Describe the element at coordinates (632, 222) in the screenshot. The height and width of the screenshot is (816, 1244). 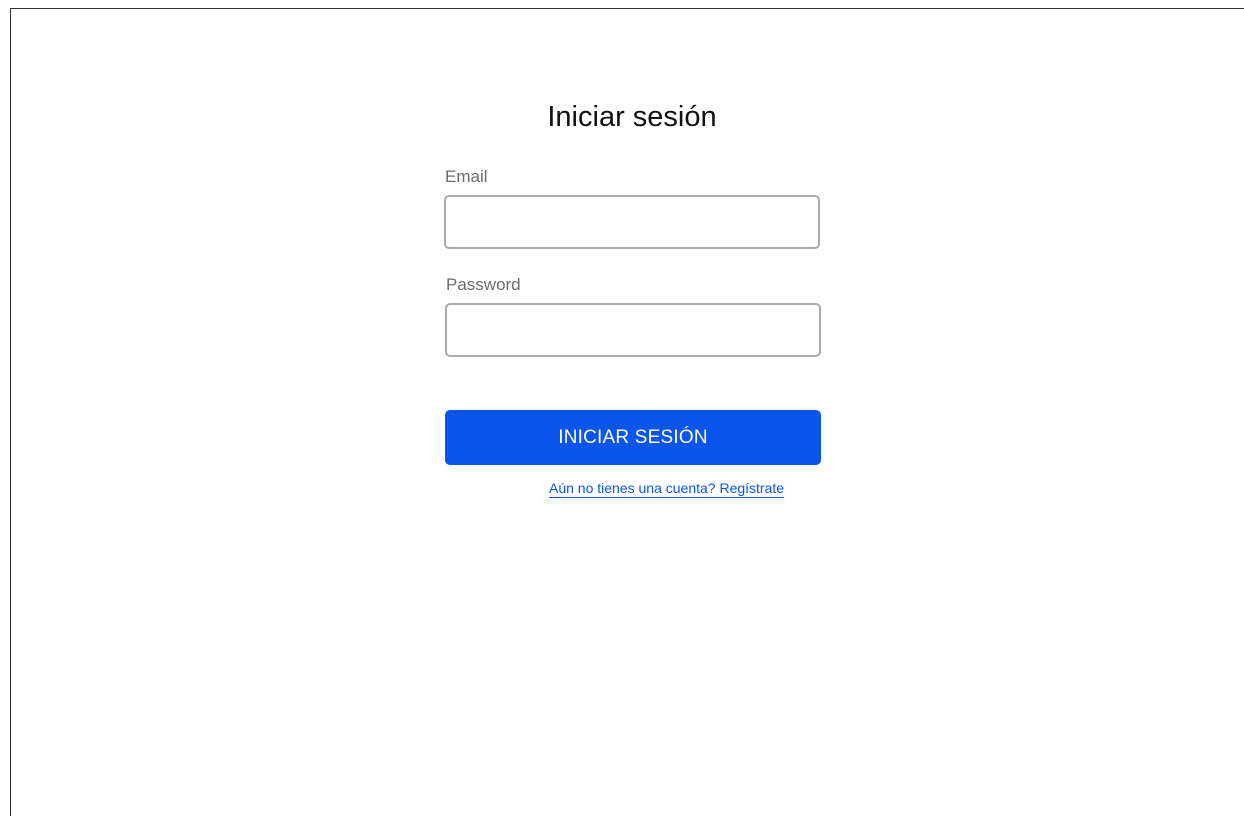
I see `email-field` at that location.